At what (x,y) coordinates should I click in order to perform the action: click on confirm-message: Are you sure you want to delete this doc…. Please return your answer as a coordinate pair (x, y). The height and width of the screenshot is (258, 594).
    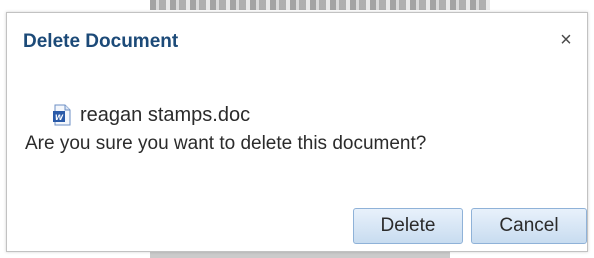
    Looking at the image, I should click on (226, 143).